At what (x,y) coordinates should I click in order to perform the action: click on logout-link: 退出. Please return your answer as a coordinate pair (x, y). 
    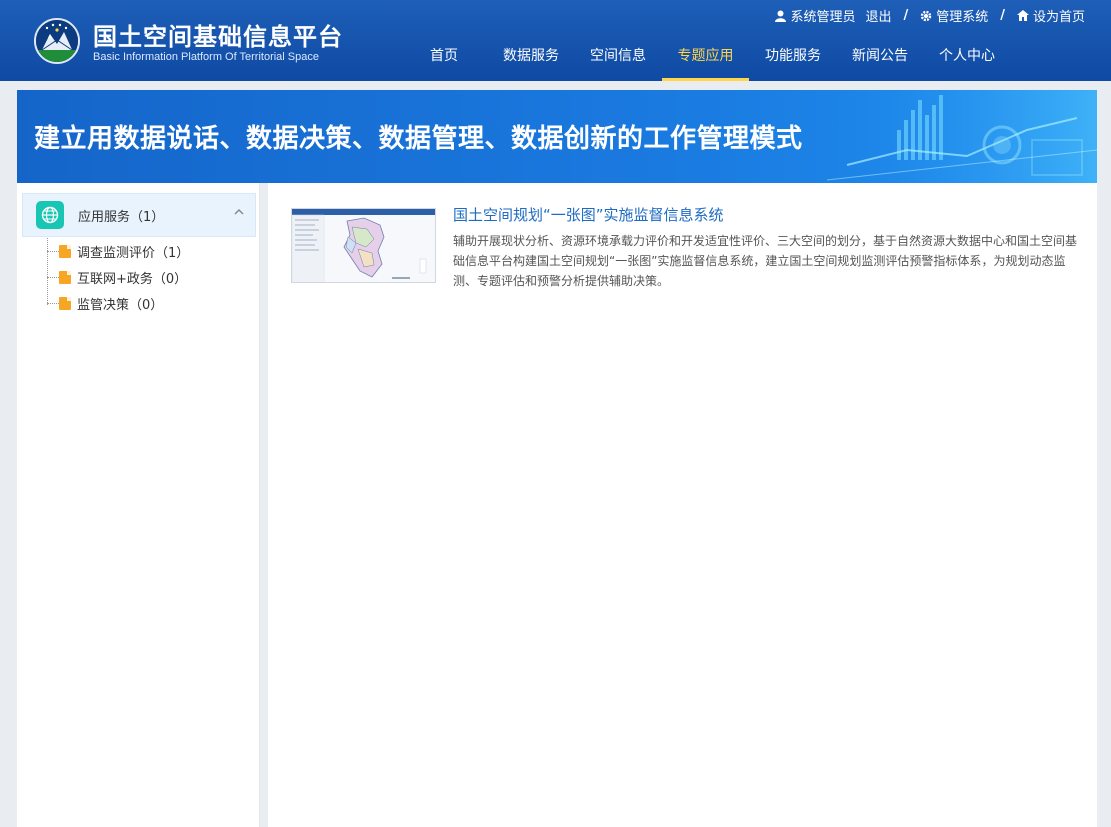
    Looking at the image, I should click on (878, 15).